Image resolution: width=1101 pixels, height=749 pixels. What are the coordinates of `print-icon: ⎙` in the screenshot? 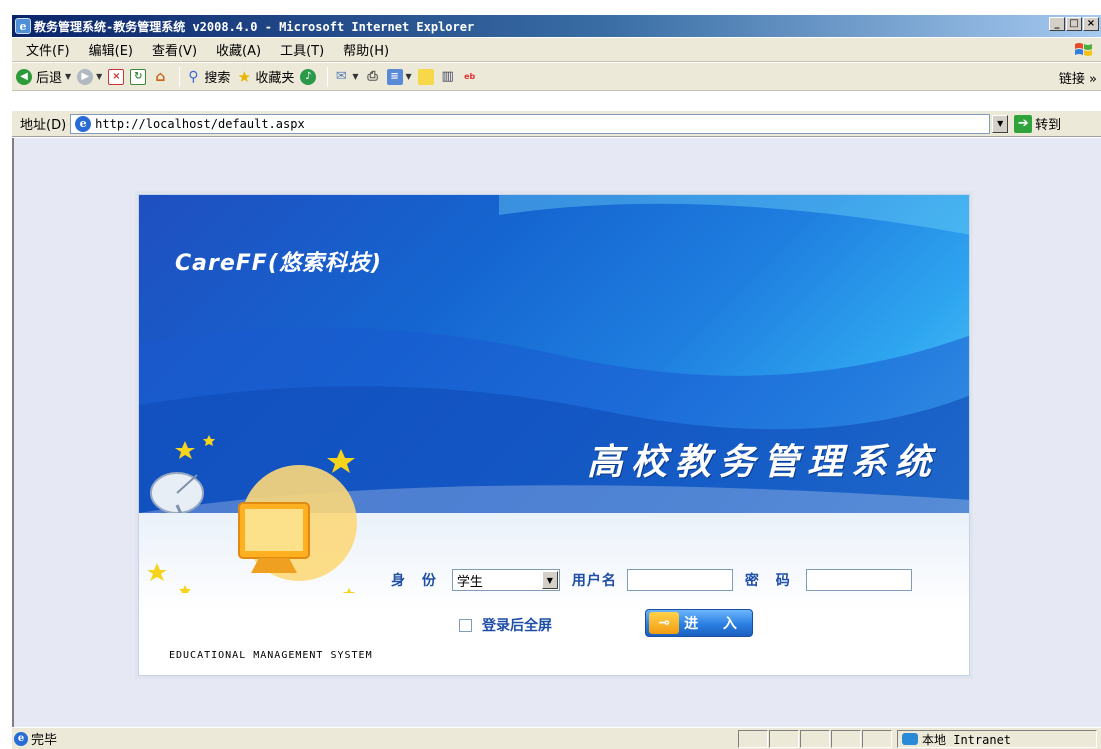 It's located at (372, 76).